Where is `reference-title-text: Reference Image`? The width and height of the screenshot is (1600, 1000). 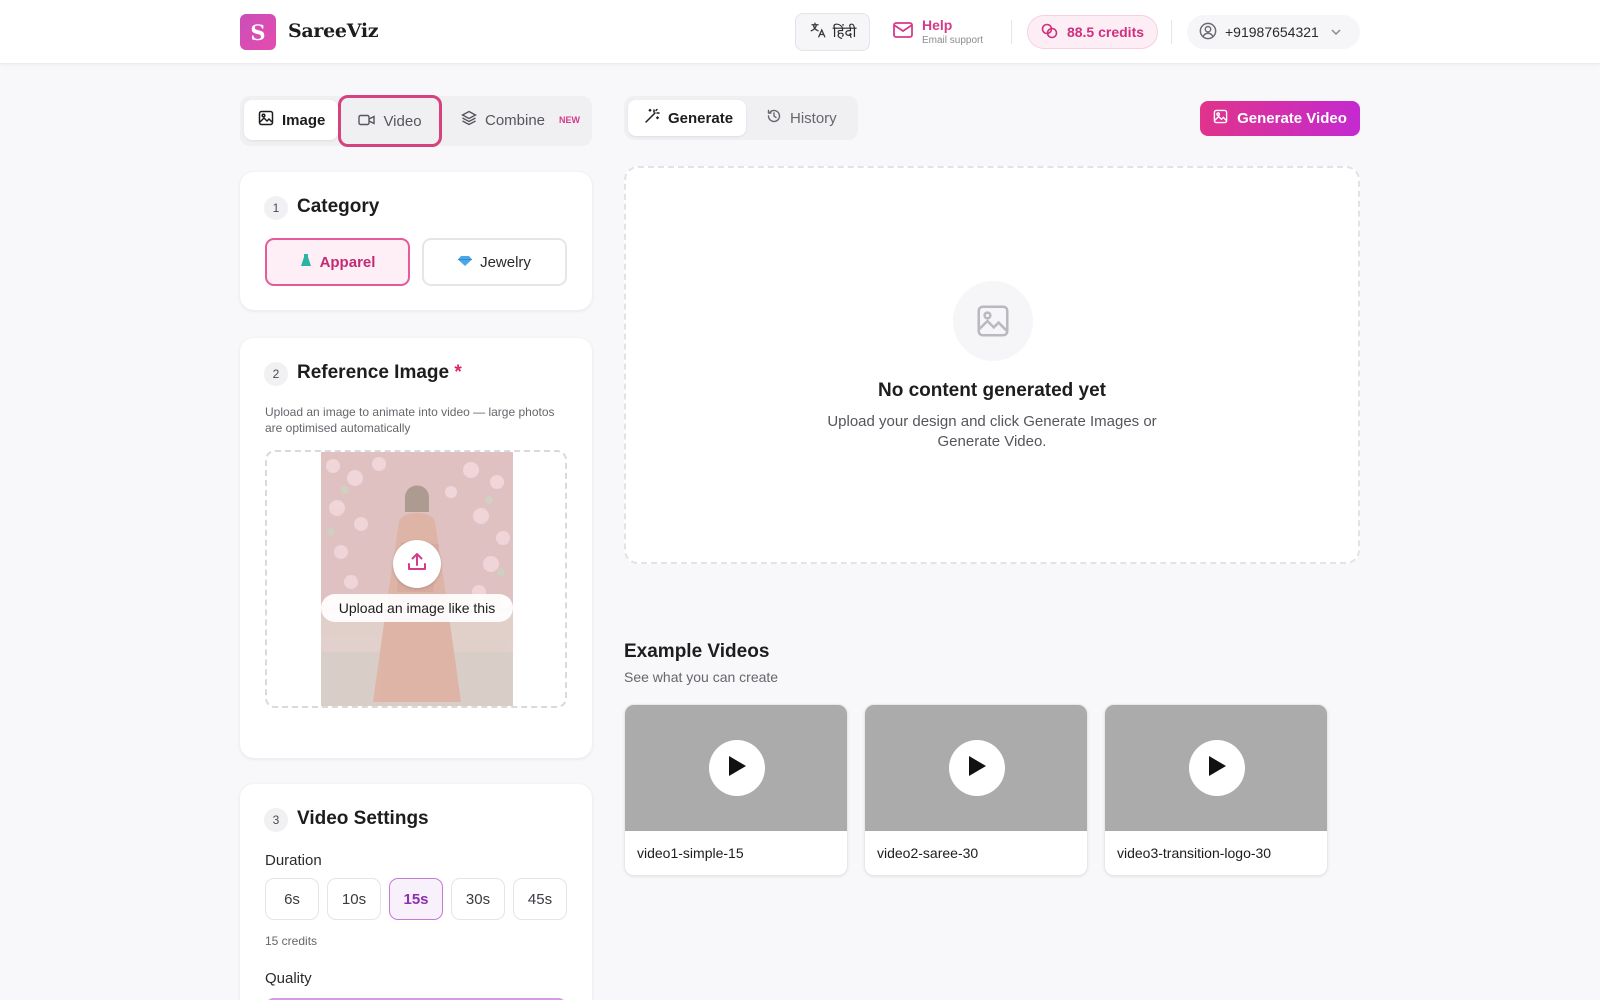 reference-title-text: Reference Image is located at coordinates (373, 372).